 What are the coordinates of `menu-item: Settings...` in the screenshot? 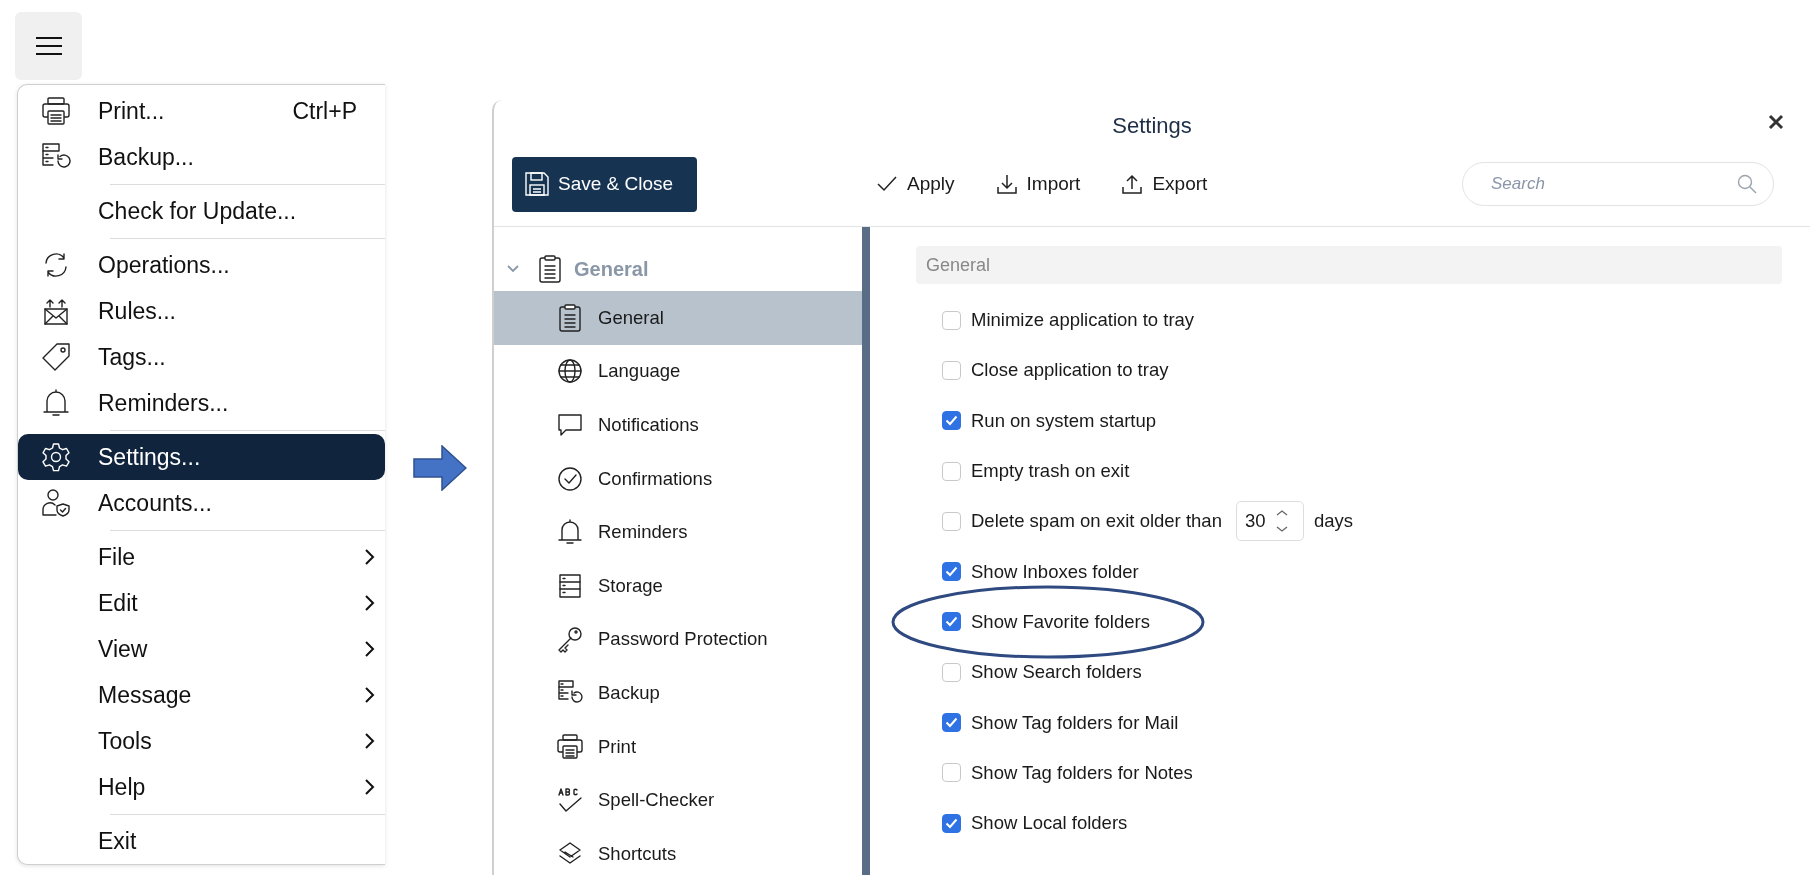 It's located at (201, 457).